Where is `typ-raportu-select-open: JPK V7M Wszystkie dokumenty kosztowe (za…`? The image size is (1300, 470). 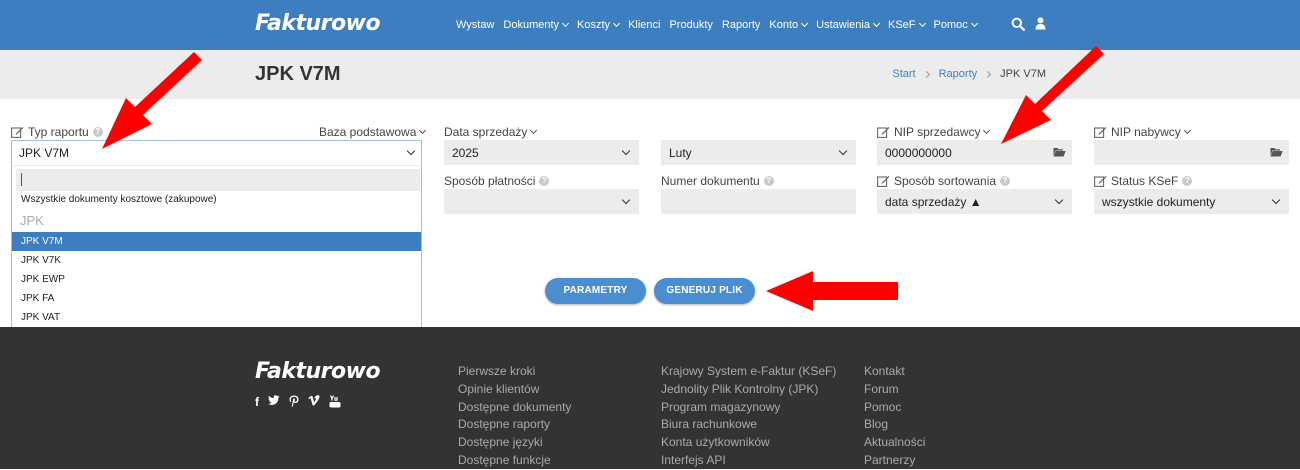 typ-raportu-select-open: JPK V7M Wszystkie dokumenty kosztowe (za… is located at coordinates (216, 235).